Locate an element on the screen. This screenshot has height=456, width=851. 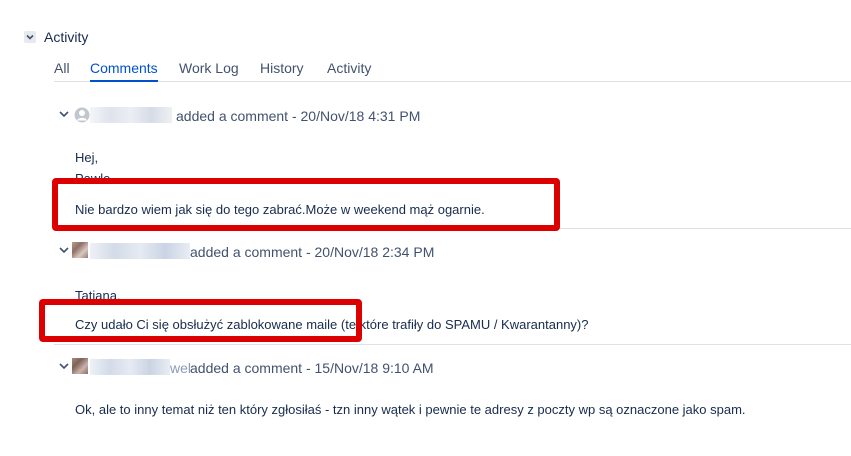
tab-comments: Comments is located at coordinates (124, 71).